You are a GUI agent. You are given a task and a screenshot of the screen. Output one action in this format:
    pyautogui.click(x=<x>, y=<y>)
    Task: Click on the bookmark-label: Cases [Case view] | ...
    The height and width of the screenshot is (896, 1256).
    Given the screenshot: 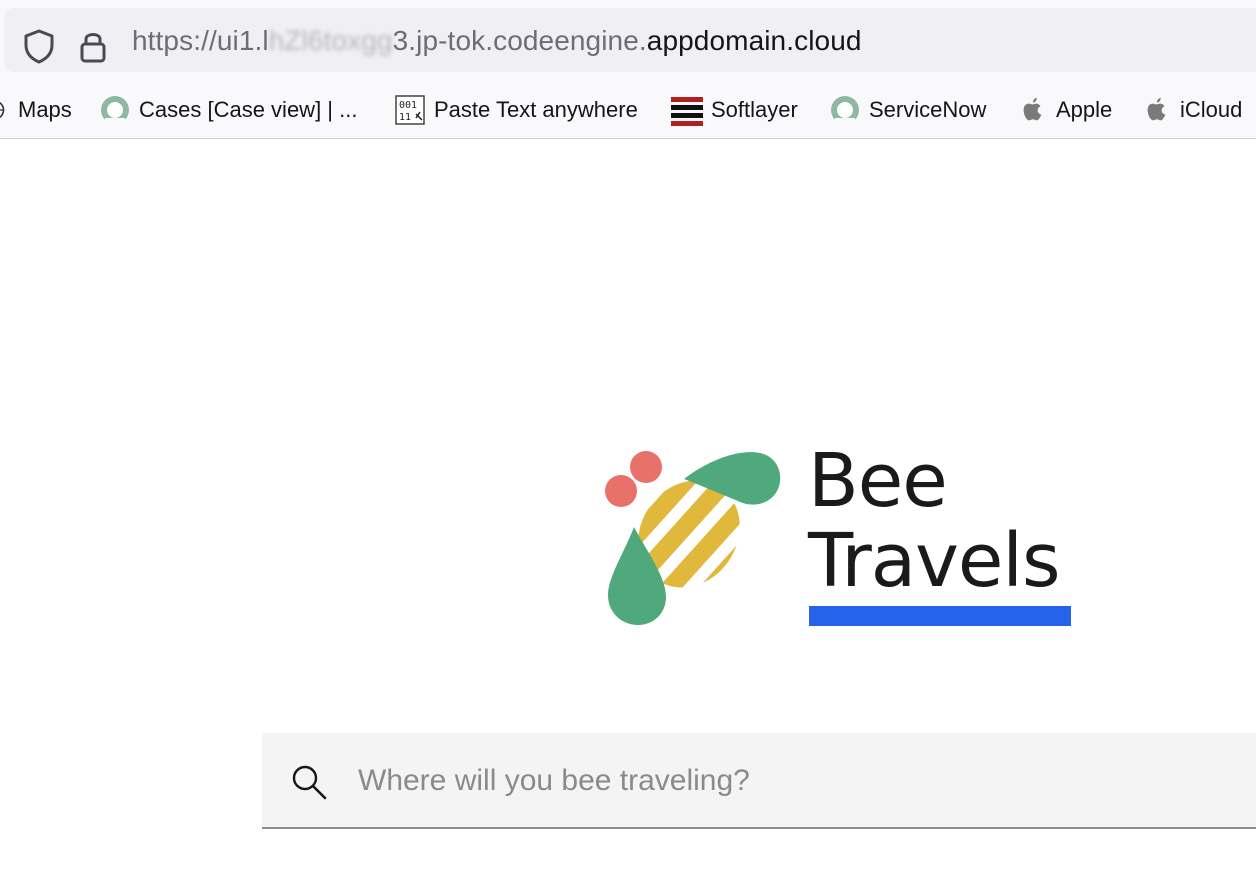 What is the action you would take?
    pyautogui.click(x=248, y=109)
    